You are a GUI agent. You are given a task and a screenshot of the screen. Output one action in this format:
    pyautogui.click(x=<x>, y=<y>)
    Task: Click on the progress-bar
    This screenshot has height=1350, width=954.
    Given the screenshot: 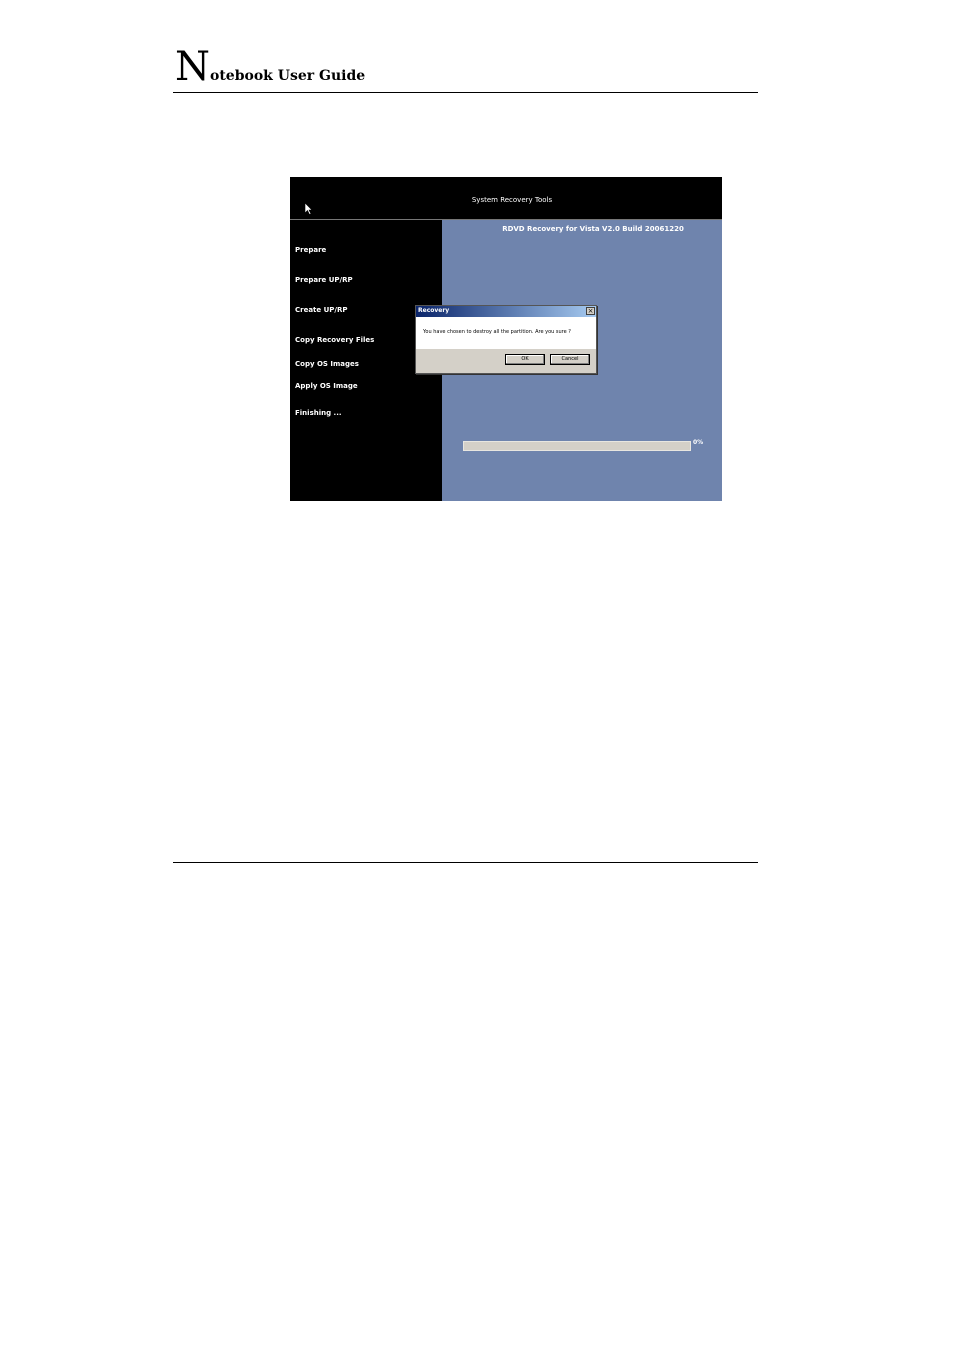 What is the action you would take?
    pyautogui.click(x=577, y=446)
    